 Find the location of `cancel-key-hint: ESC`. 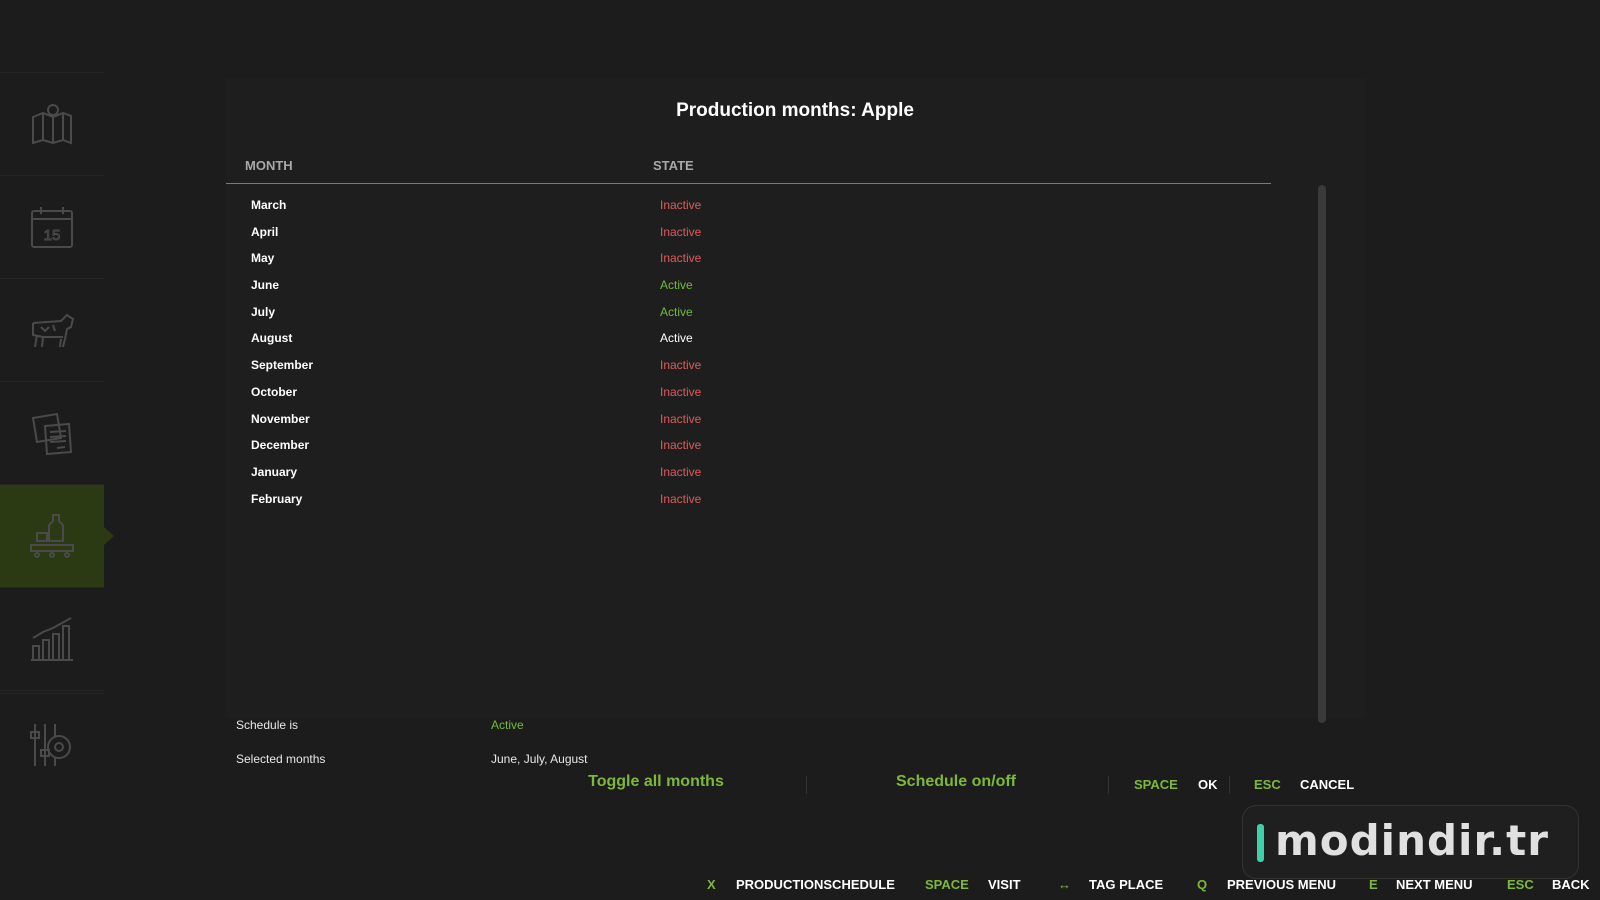

cancel-key-hint: ESC is located at coordinates (1267, 784).